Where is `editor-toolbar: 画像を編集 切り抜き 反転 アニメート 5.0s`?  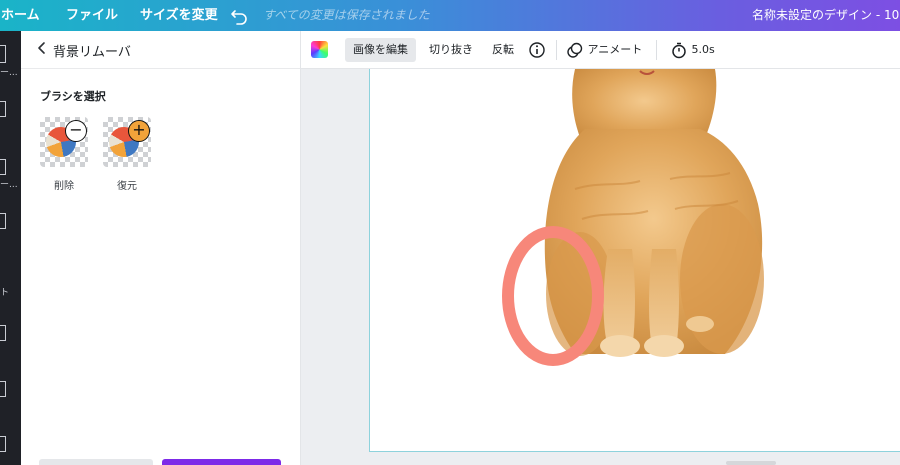
editor-toolbar: 画像を編集 切り抜き 反転 アニメート 5.0s is located at coordinates (600, 50).